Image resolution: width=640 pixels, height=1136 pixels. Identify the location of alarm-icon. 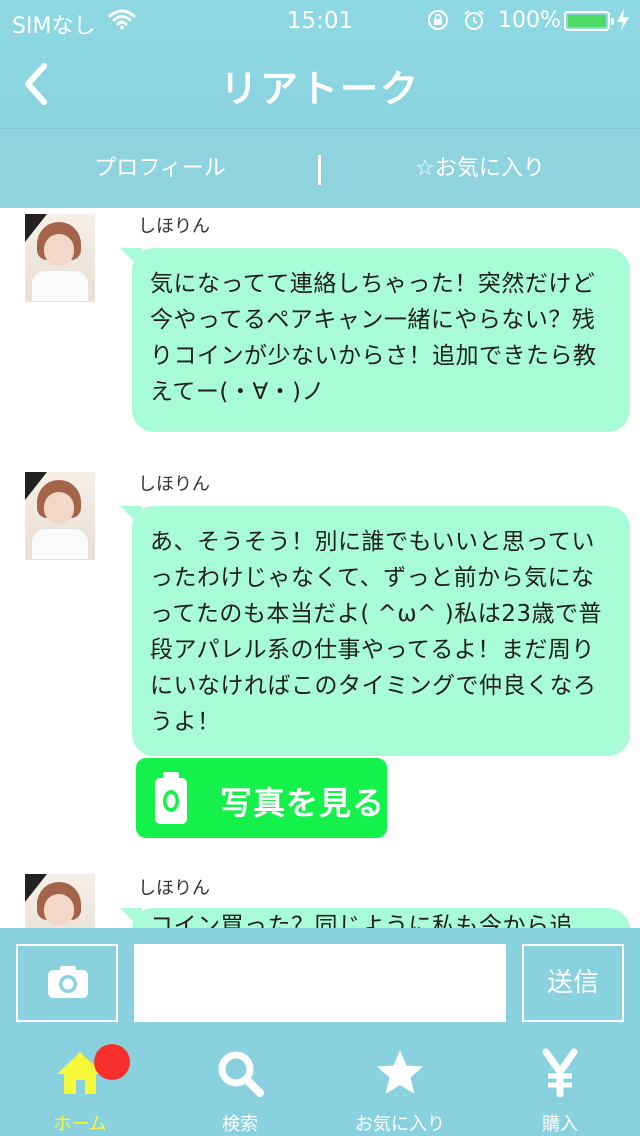
(474, 23).